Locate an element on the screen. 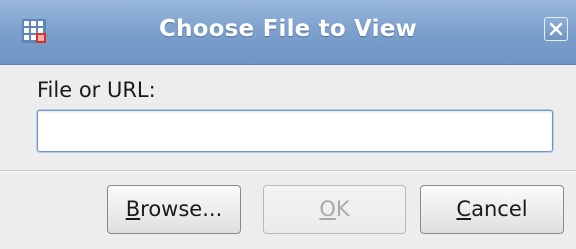  ok-button: OK is located at coordinates (334, 209).